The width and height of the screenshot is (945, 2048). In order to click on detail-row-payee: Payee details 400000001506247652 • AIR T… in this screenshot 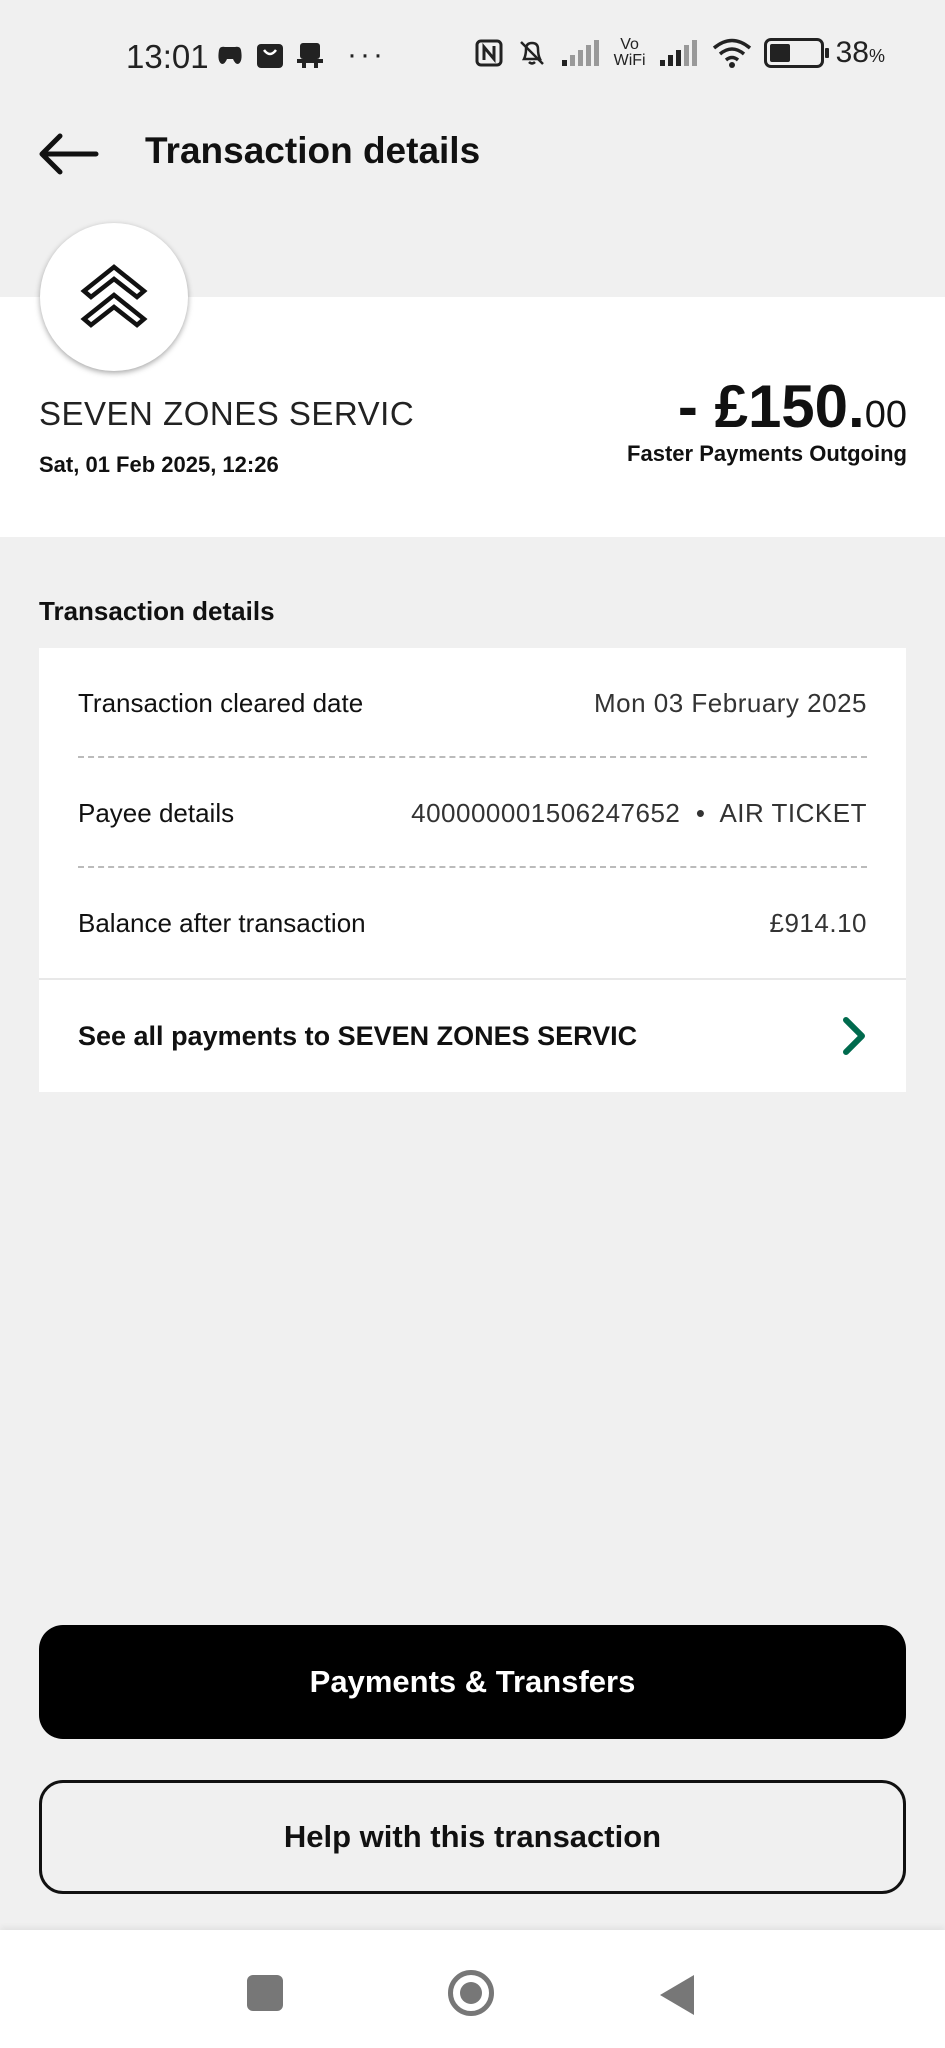, I will do `click(472, 813)`.